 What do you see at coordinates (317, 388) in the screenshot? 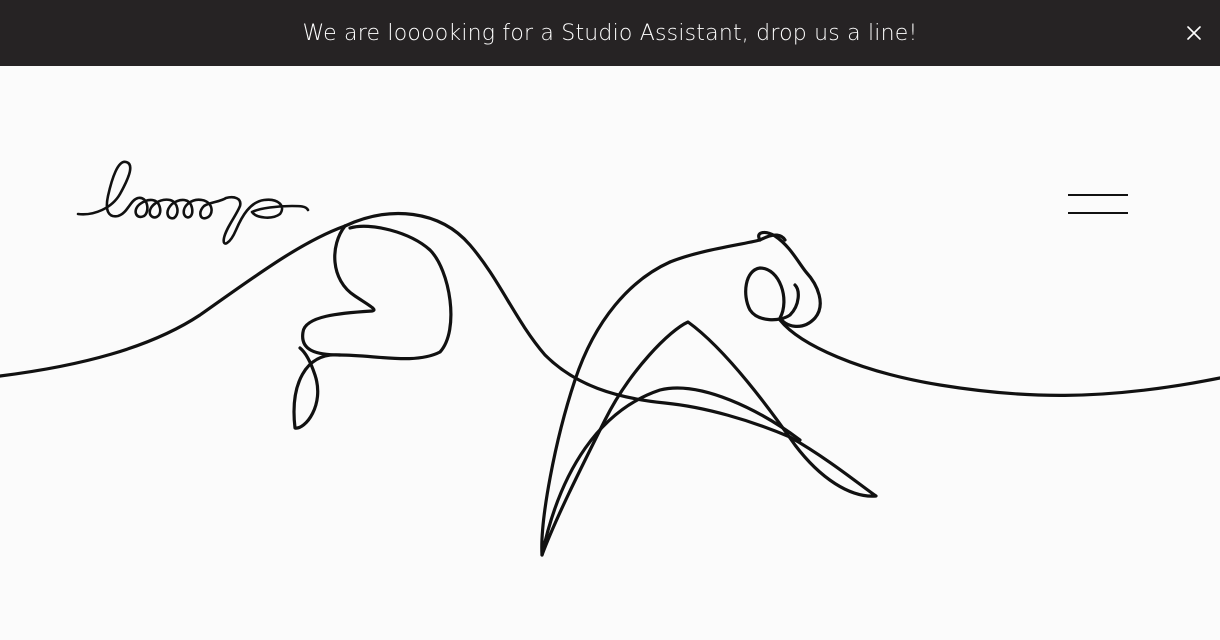
I see `tail-line` at bounding box center [317, 388].